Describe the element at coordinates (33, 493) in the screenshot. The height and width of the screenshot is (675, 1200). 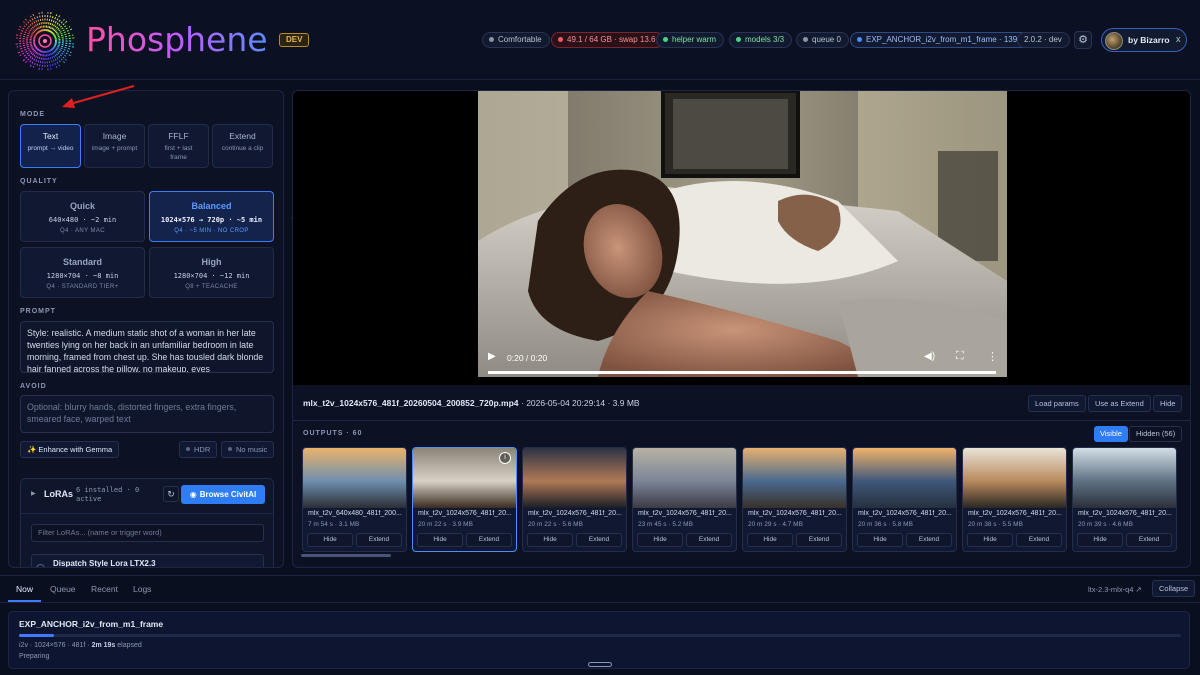
I see `chevron-right-icon: ▶` at that location.